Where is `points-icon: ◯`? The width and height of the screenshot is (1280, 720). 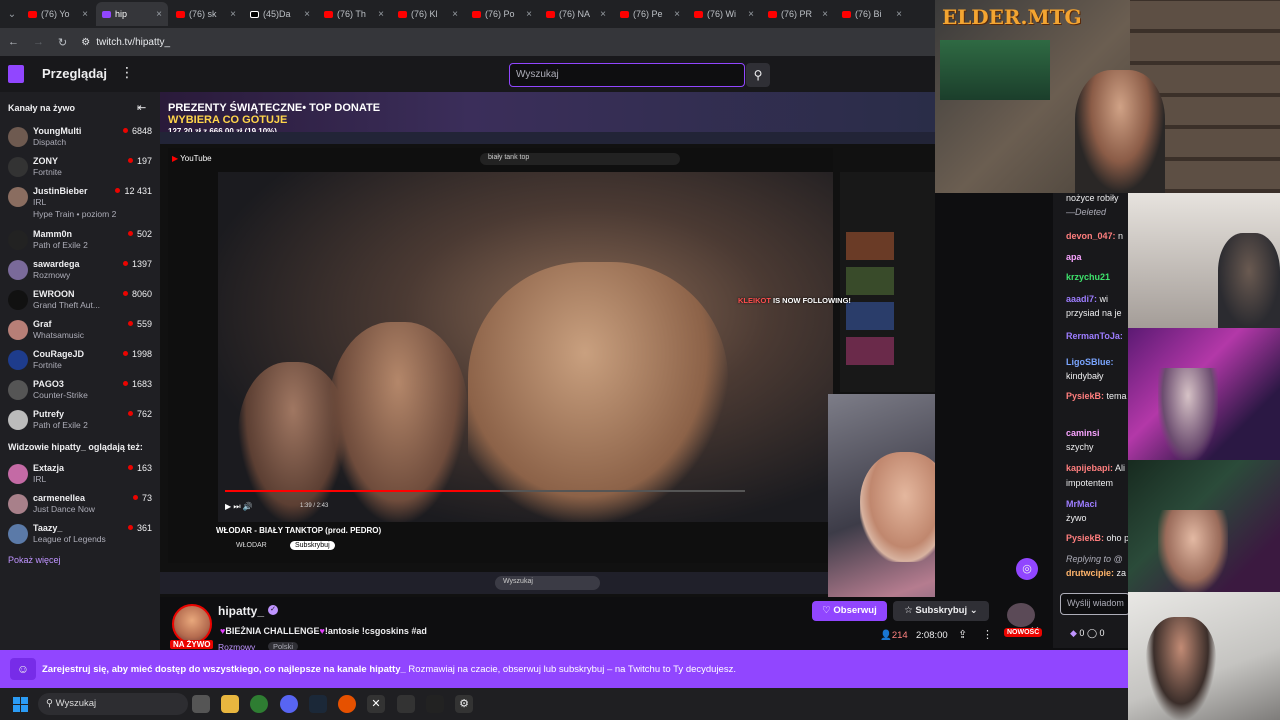
points-icon: ◯ is located at coordinates (1093, 633).